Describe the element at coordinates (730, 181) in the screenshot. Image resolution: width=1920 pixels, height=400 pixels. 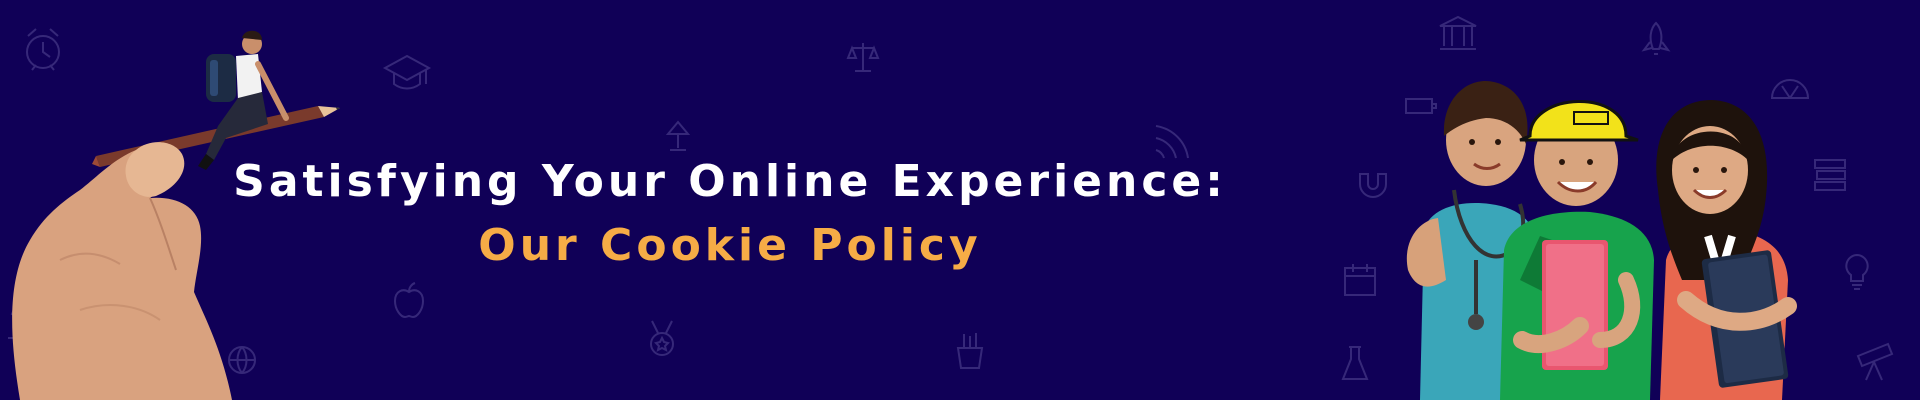
I see `heading-line-main: Satisfying Your Online Experience:` at that location.